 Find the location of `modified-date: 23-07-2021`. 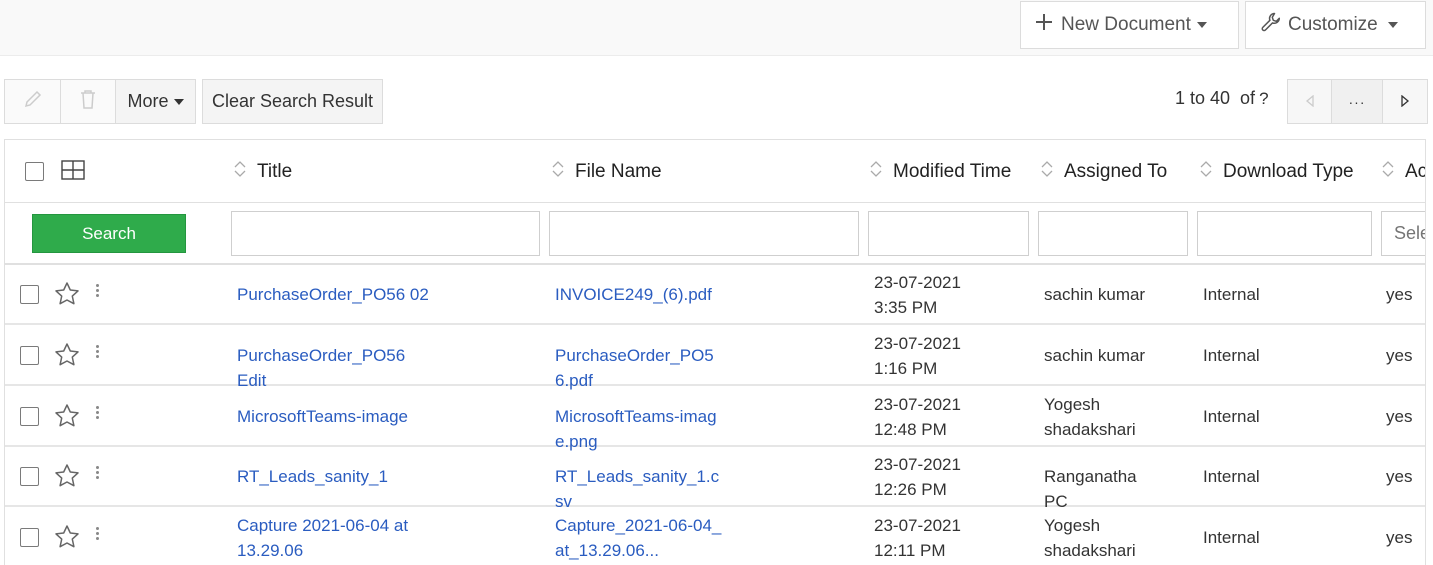

modified-date: 23-07-2021 is located at coordinates (917, 343).